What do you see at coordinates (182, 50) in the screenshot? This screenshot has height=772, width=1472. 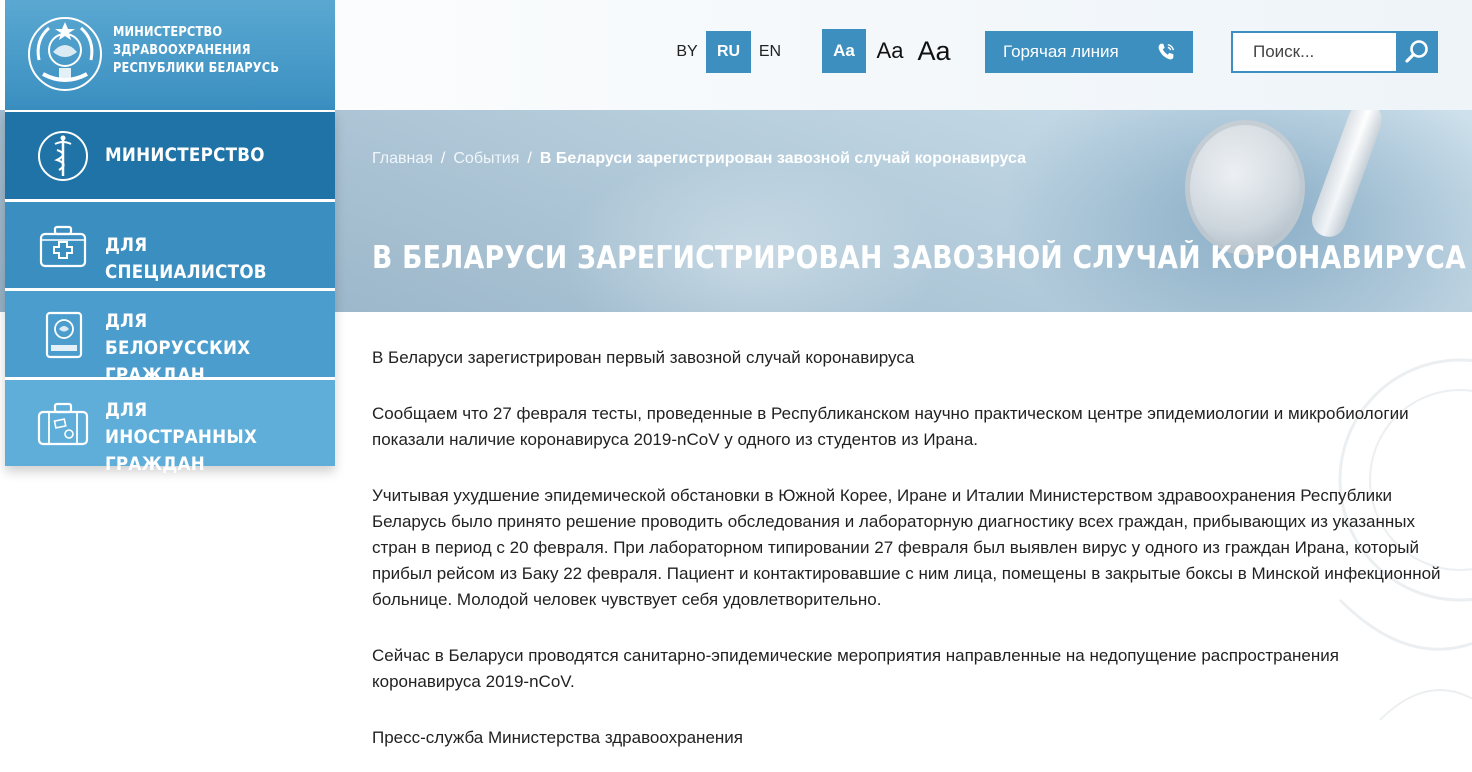 I see `logo-line: ЗДРАВООХРАНЕНИЯ` at bounding box center [182, 50].